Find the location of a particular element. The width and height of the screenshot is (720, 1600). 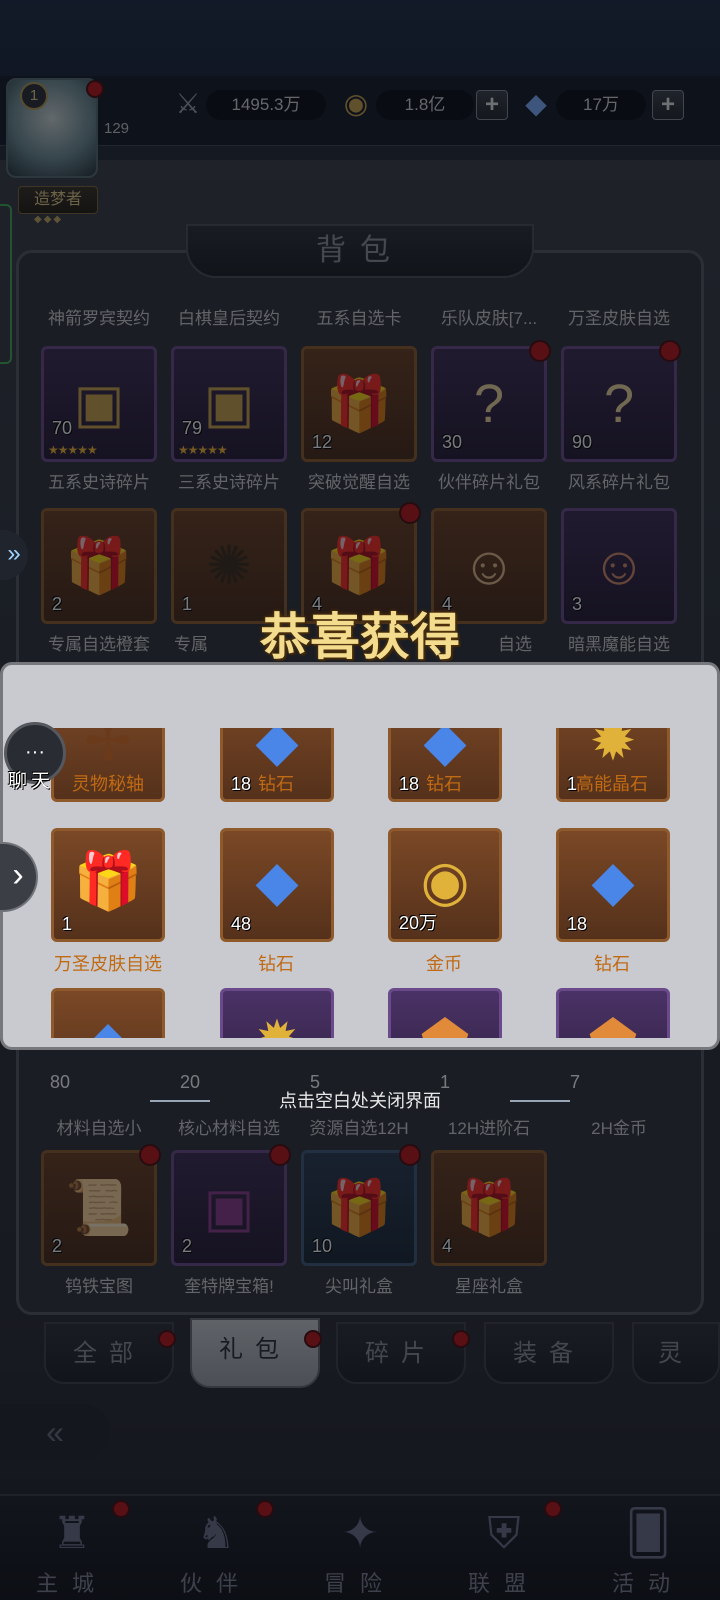

nav-label: 冒险 is located at coordinates (359, 1584).